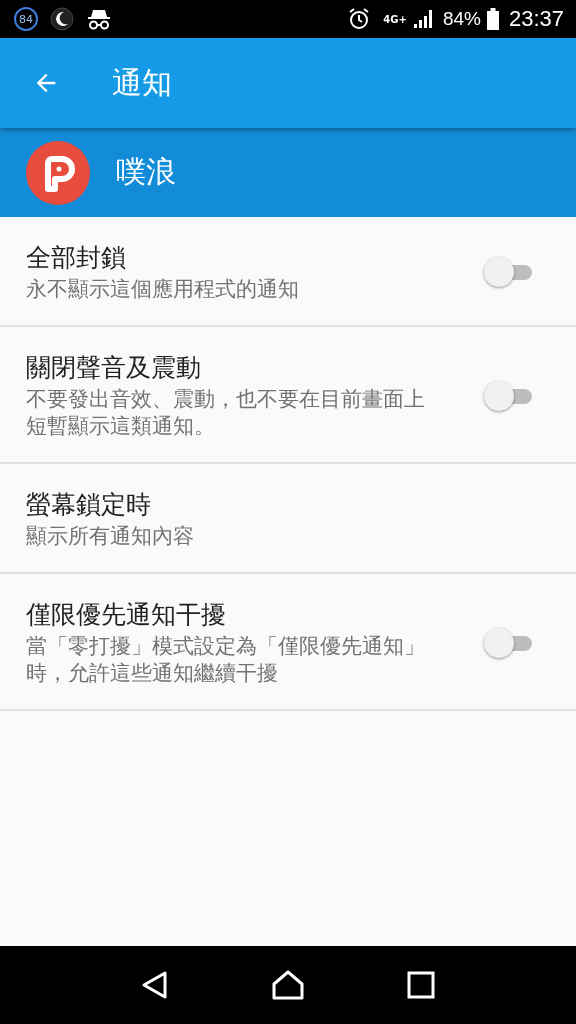 The image size is (576, 1024). What do you see at coordinates (126, 615) in the screenshot?
I see `setting-title: 僅限優先通知干擾` at bounding box center [126, 615].